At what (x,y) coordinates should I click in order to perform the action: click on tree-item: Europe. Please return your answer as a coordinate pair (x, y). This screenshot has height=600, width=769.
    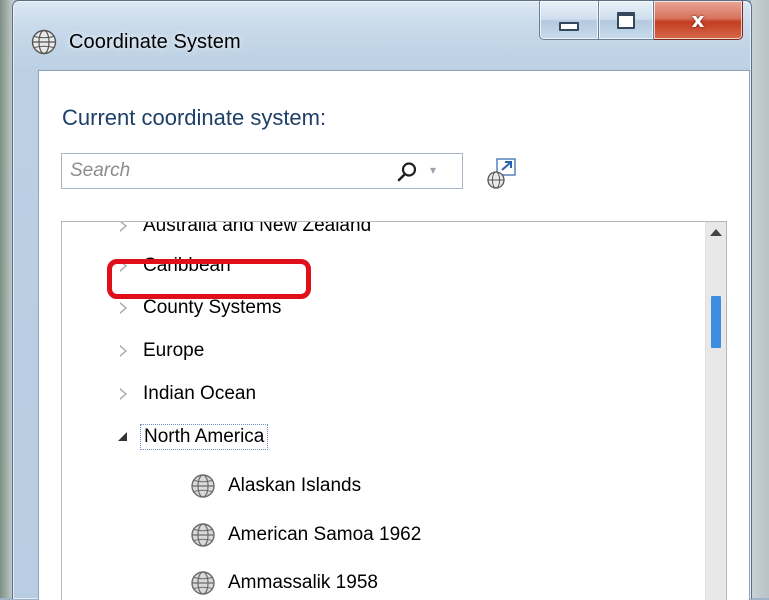
    Looking at the image, I should click on (162, 351).